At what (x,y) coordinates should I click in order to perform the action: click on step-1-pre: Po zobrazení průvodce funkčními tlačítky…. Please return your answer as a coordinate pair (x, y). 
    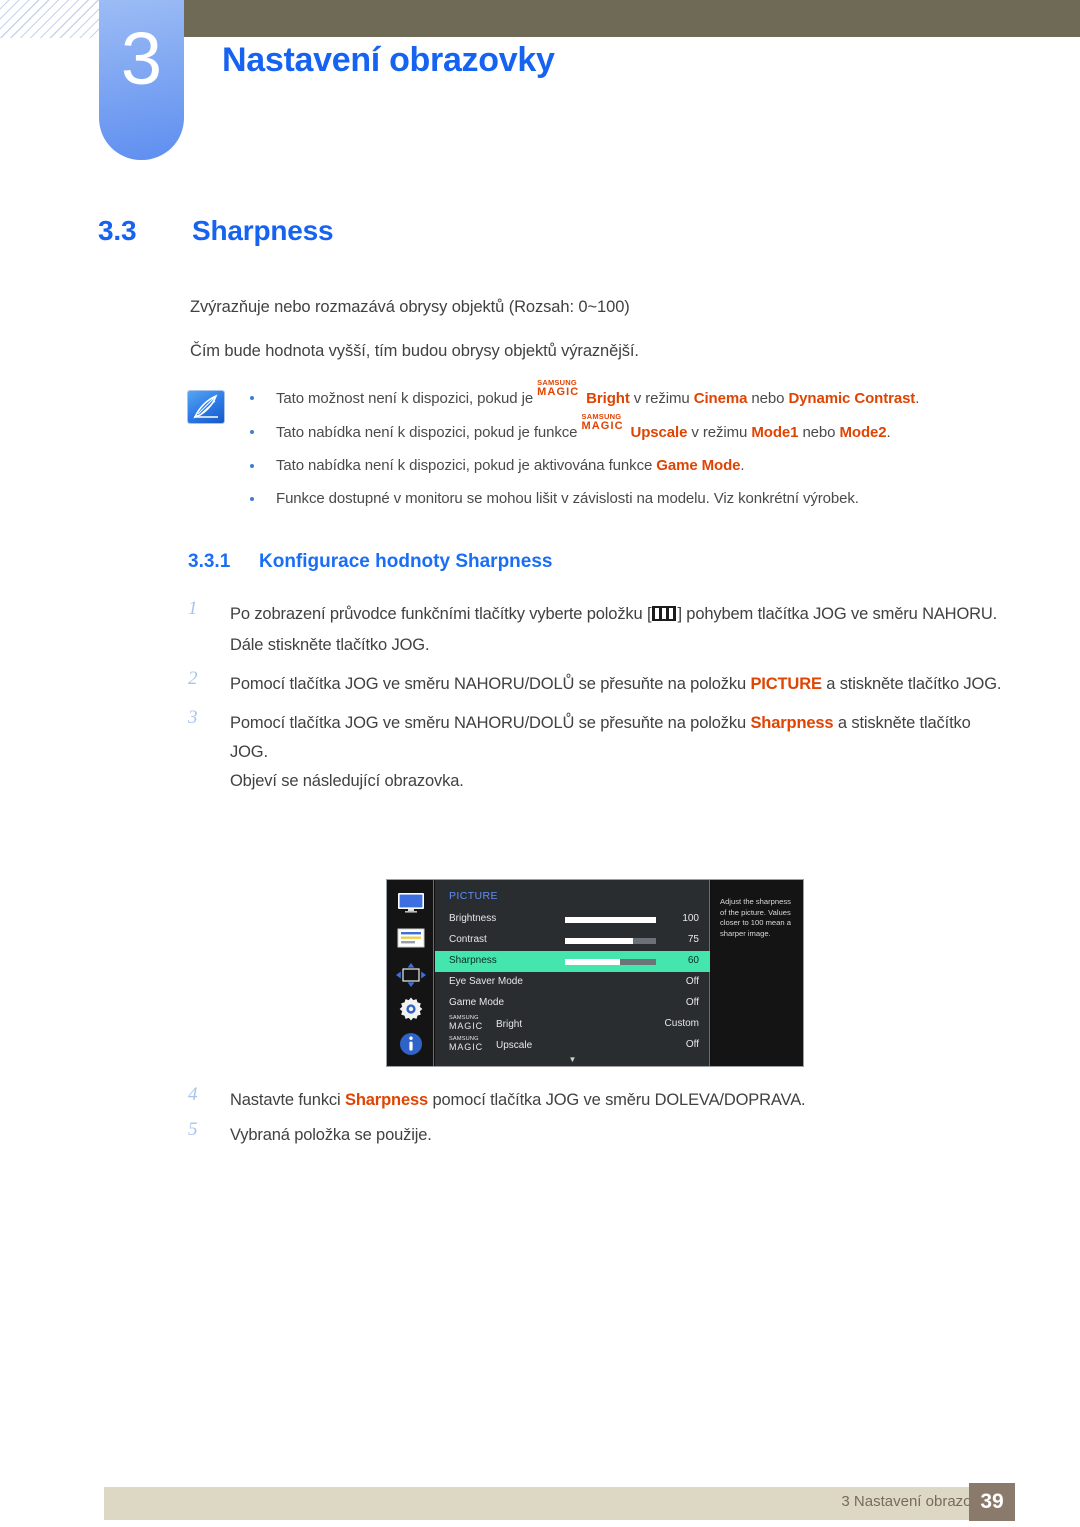
    Looking at the image, I should click on (441, 614).